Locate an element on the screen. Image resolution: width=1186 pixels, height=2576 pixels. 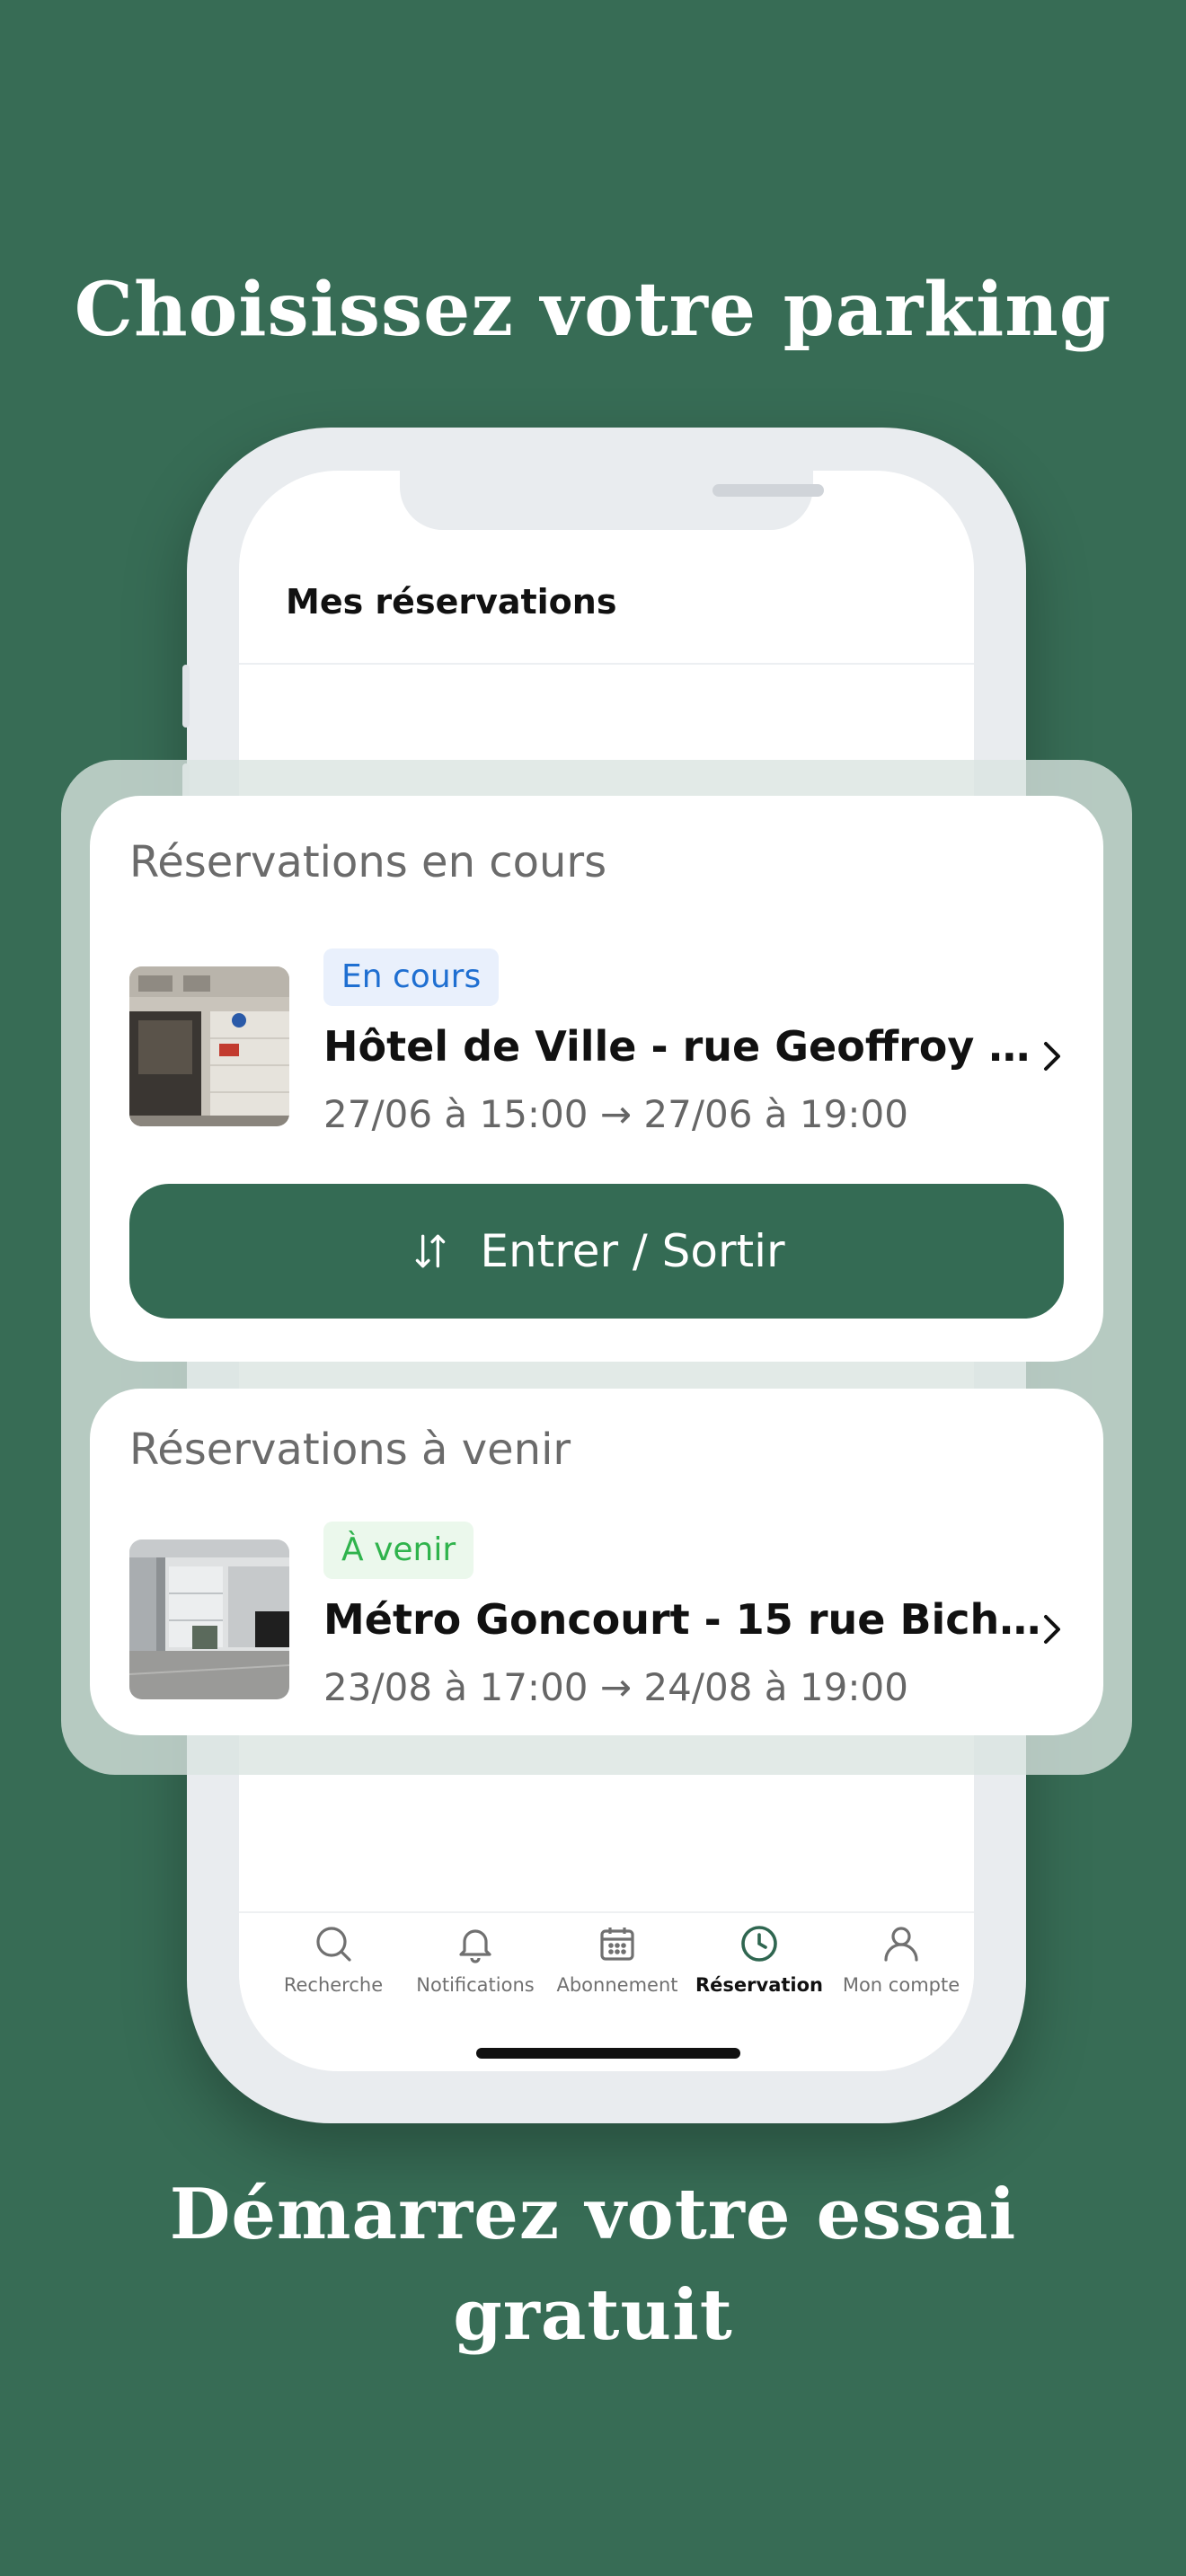
phone-notch is located at coordinates (612, 500).